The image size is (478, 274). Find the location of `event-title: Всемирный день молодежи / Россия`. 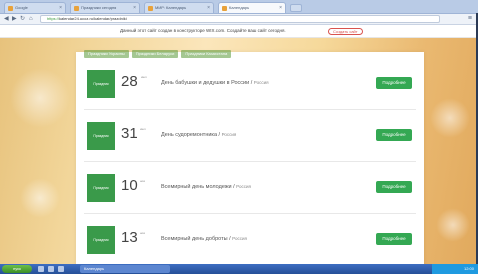

event-title: Всемирный день молодежи / Россия is located at coordinates (206, 187).